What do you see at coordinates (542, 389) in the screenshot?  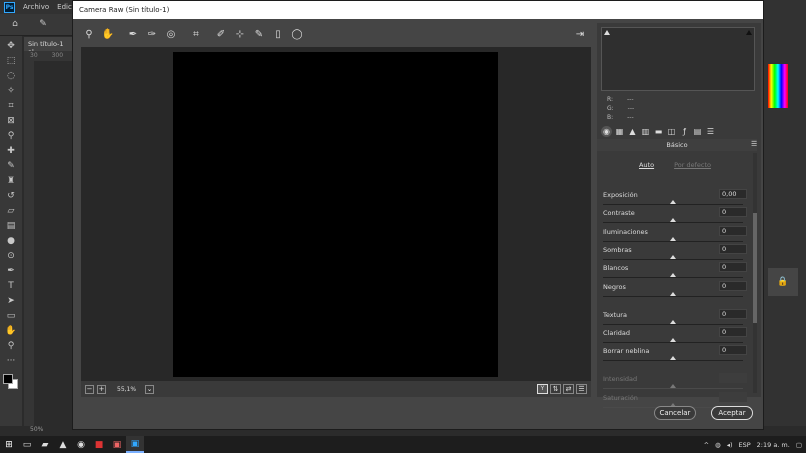 I see `before-after-button: Y` at bounding box center [542, 389].